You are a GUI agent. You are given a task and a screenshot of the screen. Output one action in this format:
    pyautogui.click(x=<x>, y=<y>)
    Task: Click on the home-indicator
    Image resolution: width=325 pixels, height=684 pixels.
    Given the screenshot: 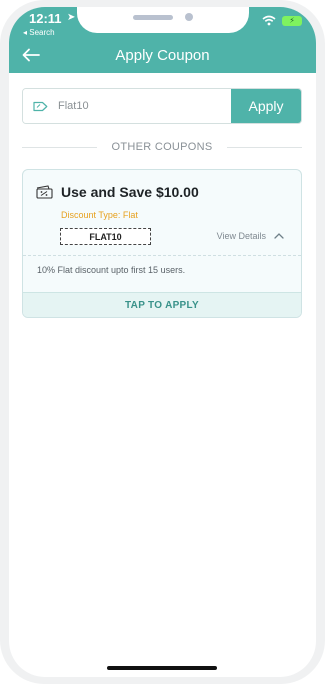 What is the action you would take?
    pyautogui.click(x=162, y=668)
    